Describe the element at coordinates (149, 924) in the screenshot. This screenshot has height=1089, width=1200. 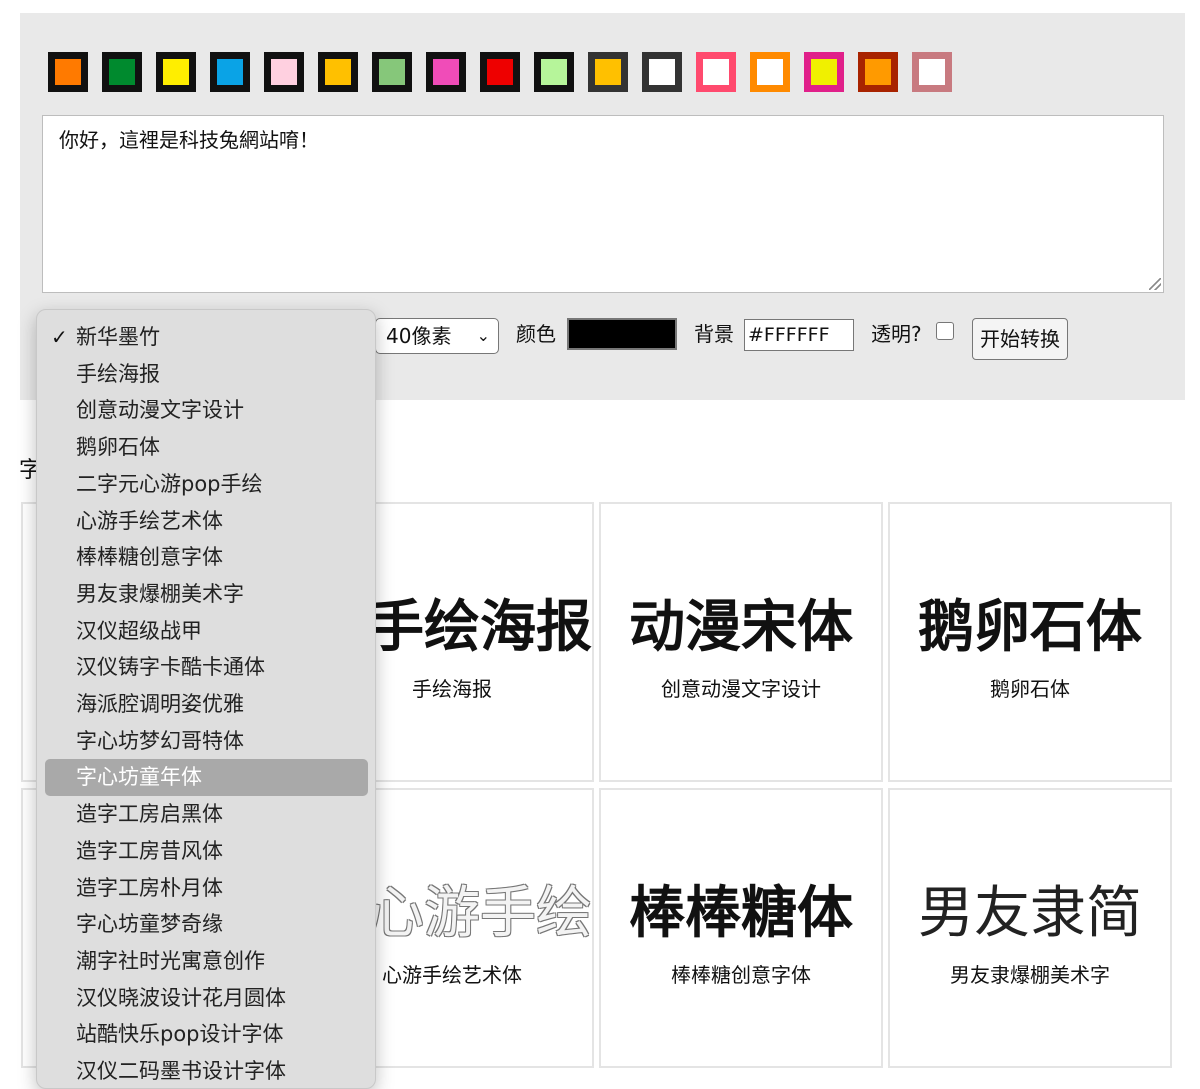
I see `font-option-label: 字心坊童梦奇缘` at that location.